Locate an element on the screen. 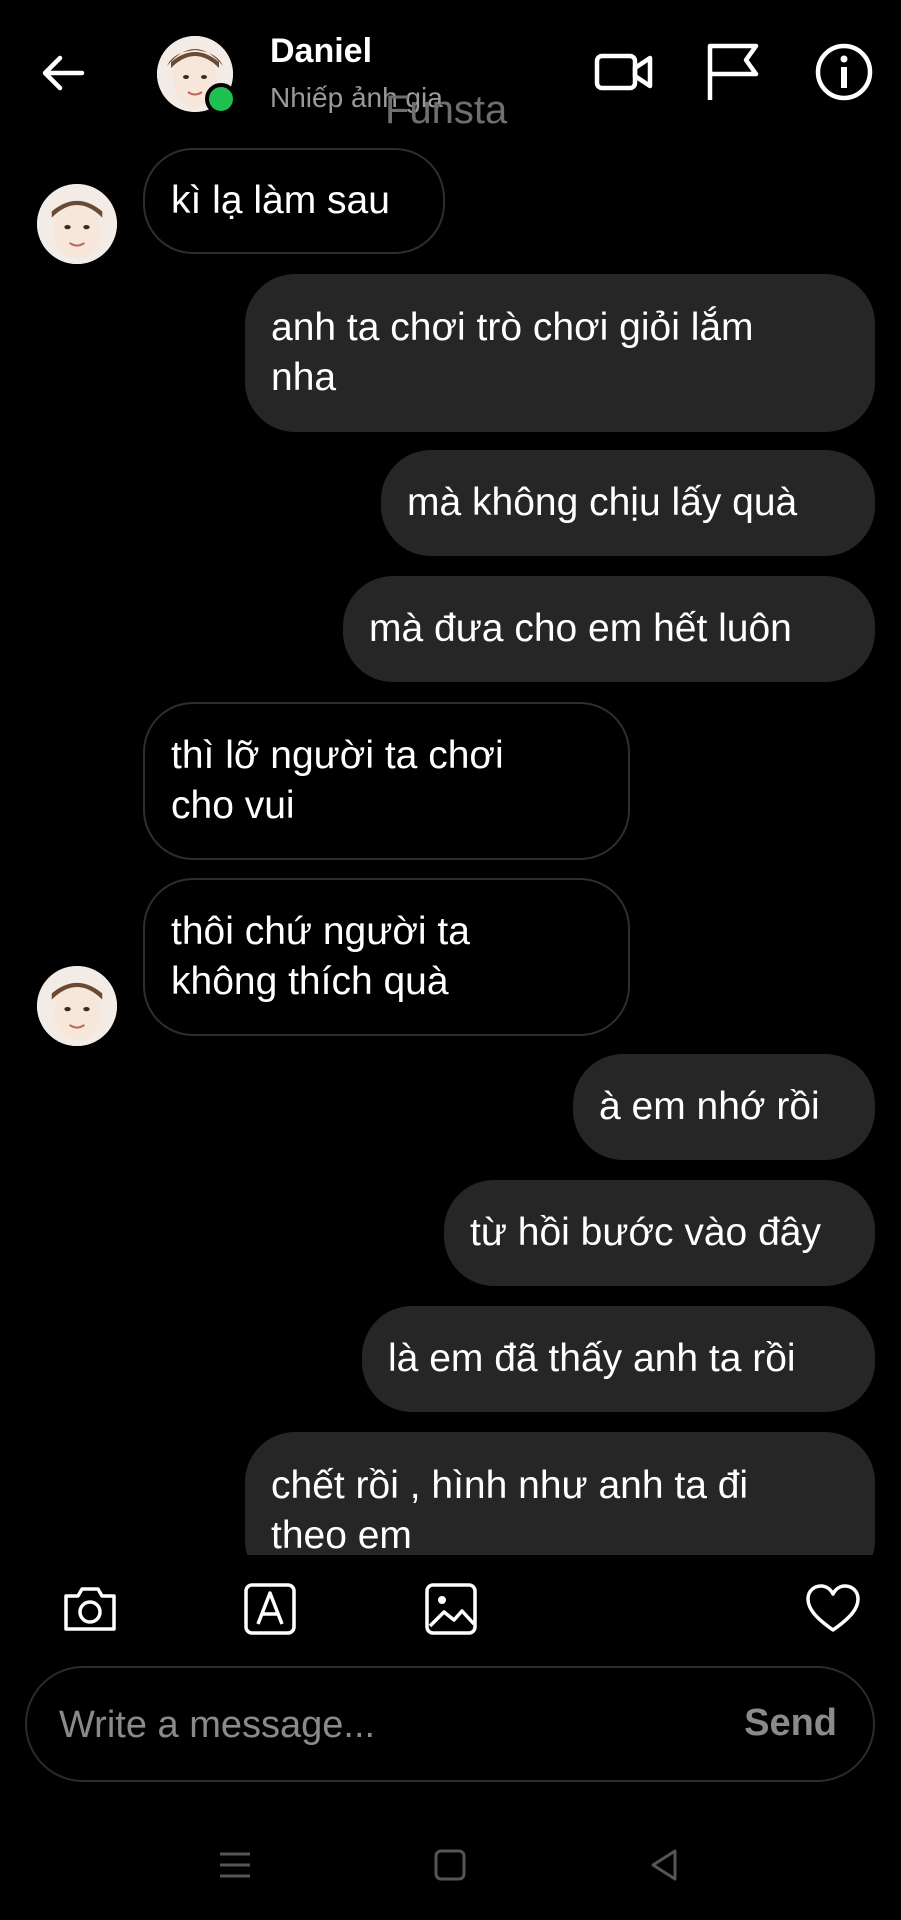 The width and height of the screenshot is (901, 1920). message-bubble-incoming: thì lỡ người ta chơi cho vui is located at coordinates (386, 781).